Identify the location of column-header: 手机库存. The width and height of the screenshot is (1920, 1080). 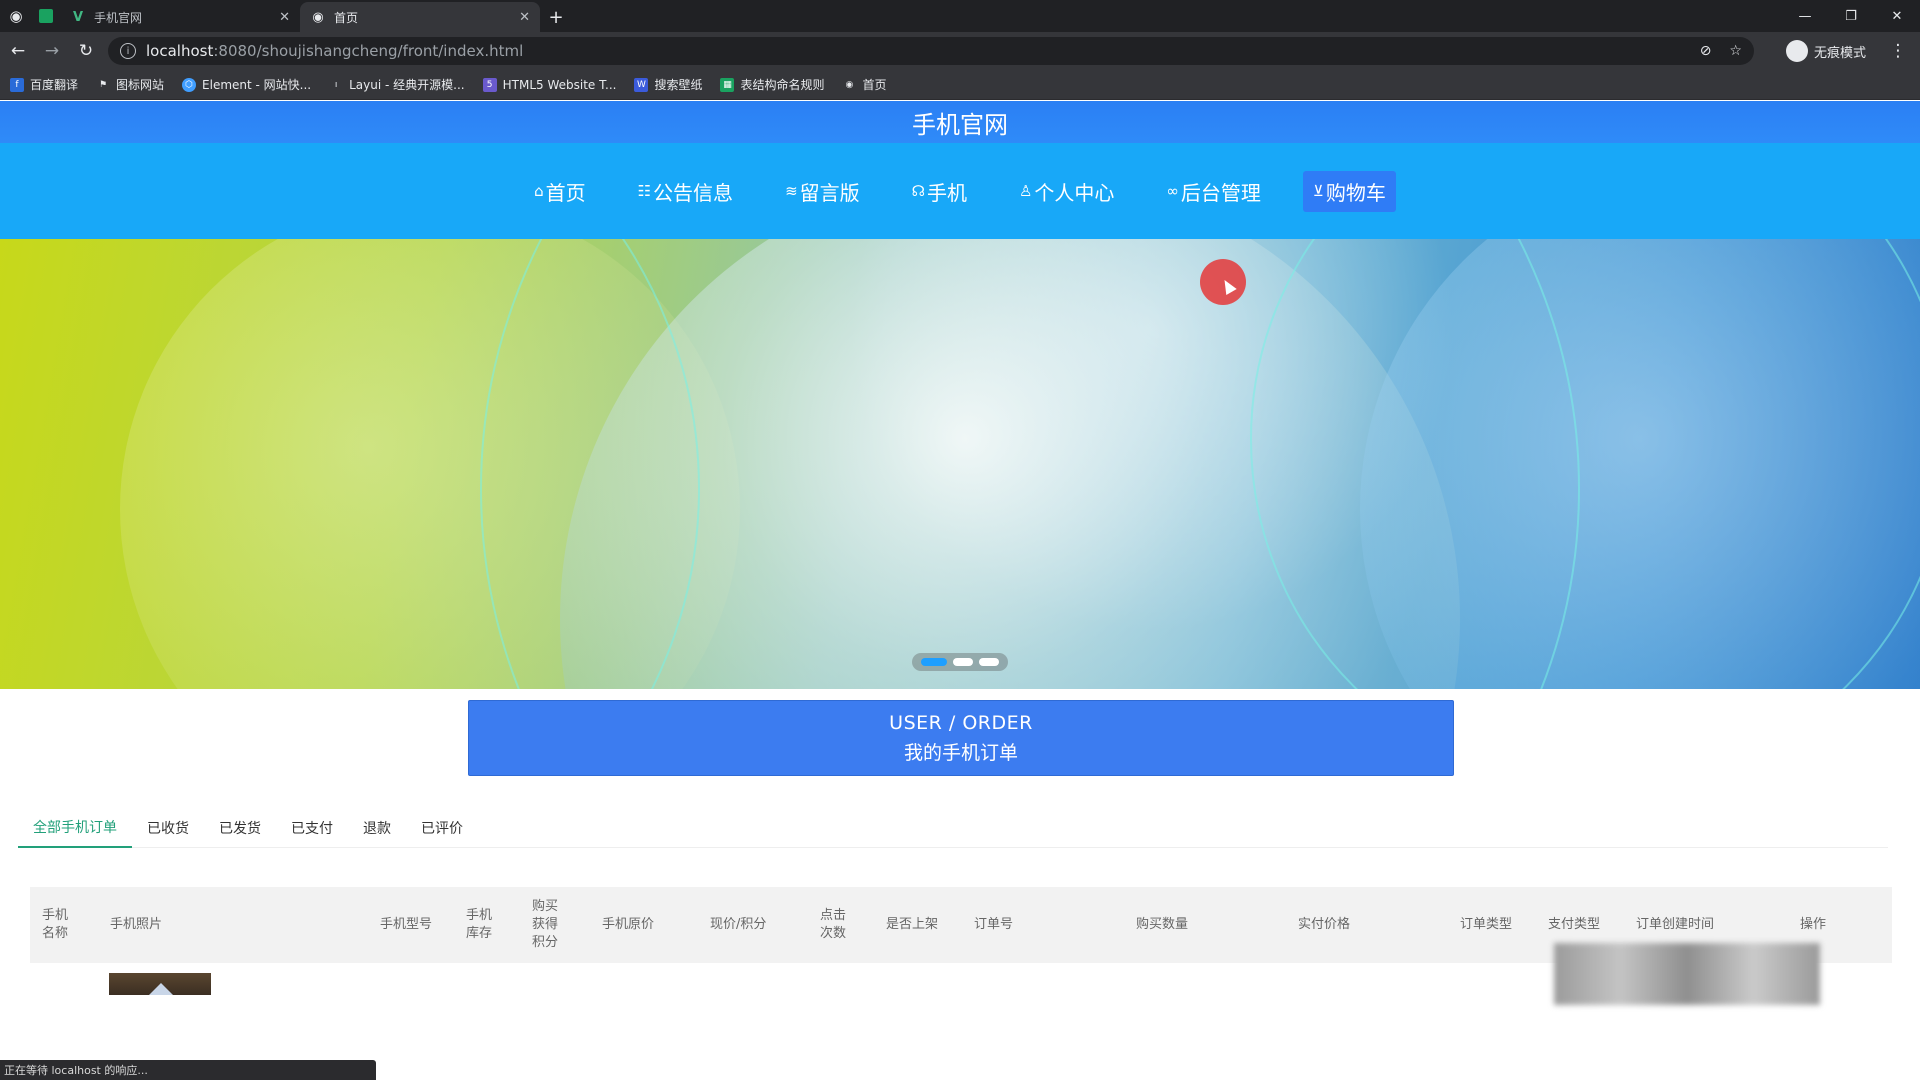
(479, 924).